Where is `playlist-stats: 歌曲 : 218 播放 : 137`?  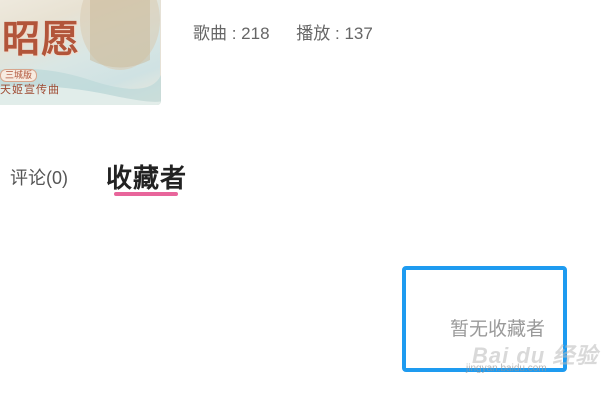
playlist-stats: 歌曲 : 218 播放 : 137 is located at coordinates (283, 31).